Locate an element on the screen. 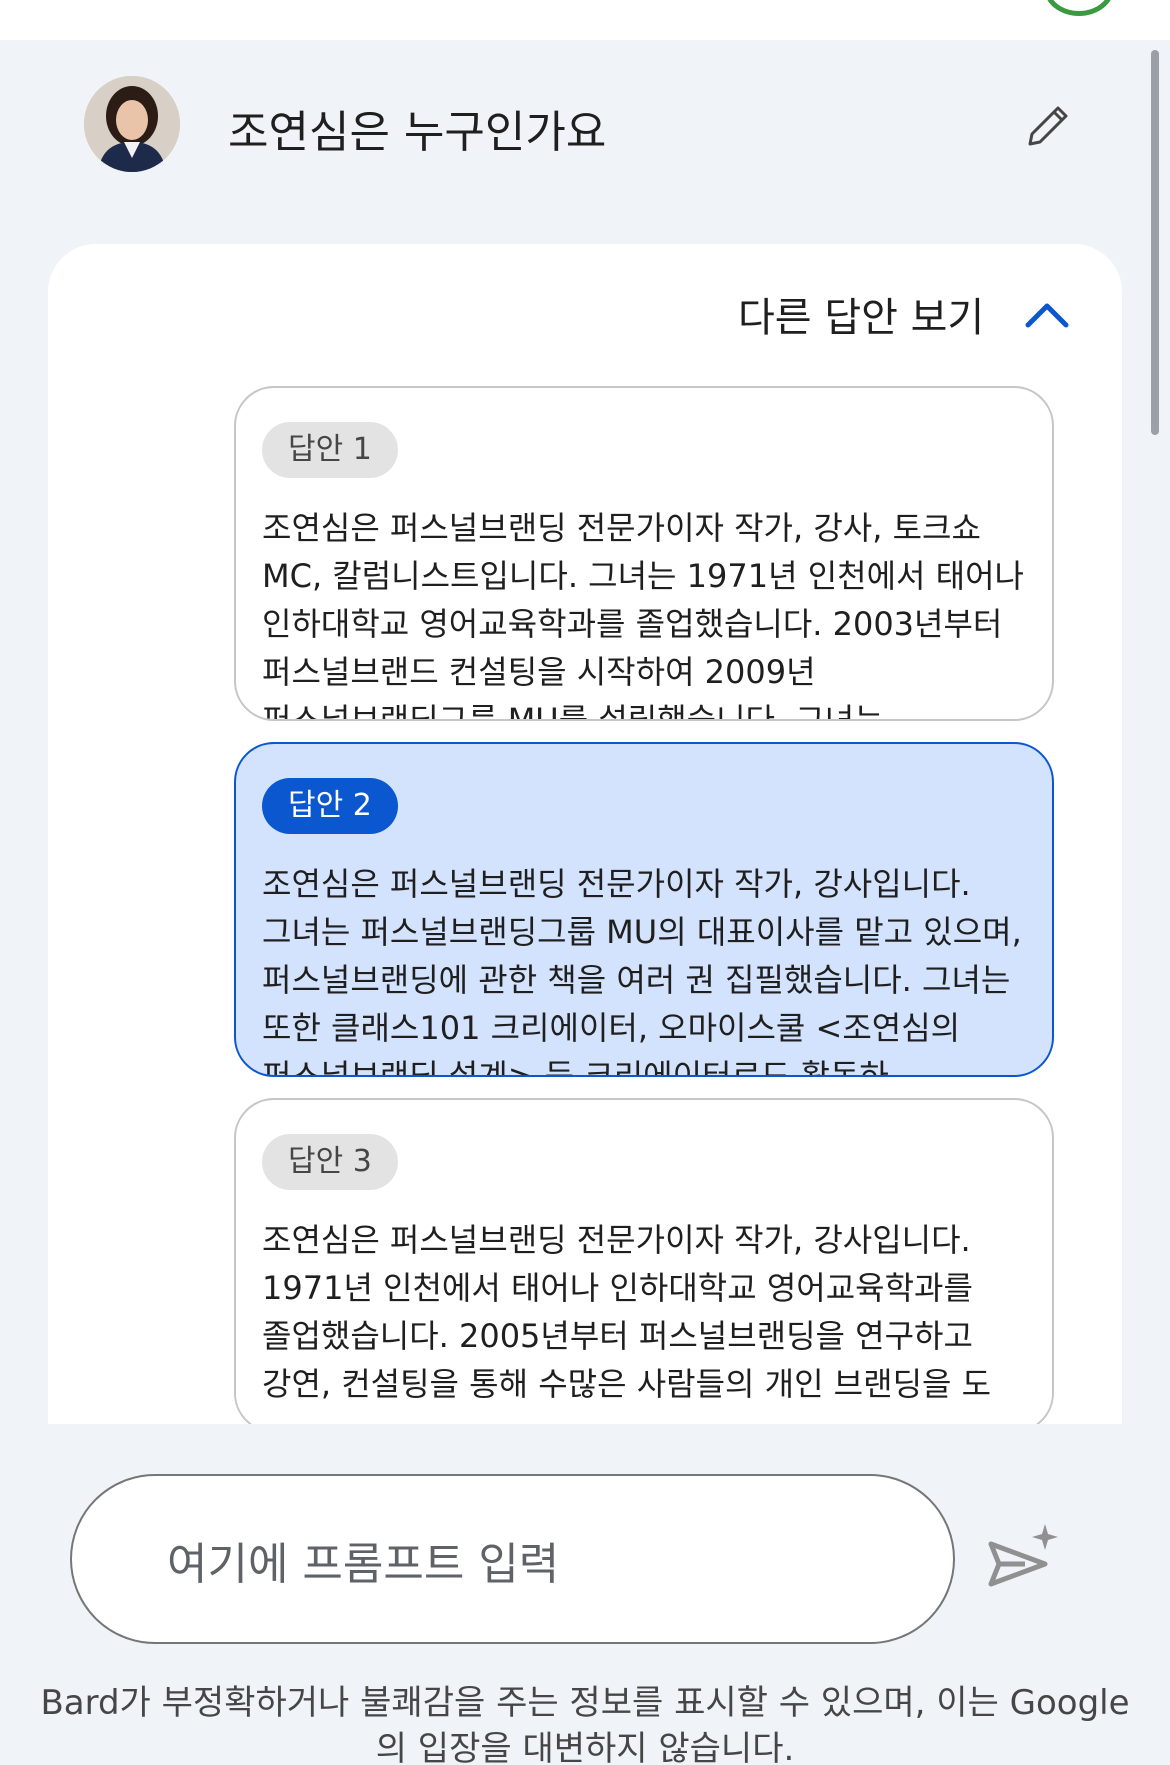 This screenshot has height=1765, width=1170. user-query-text: 조연심은 누구인가요 is located at coordinates (417, 132).